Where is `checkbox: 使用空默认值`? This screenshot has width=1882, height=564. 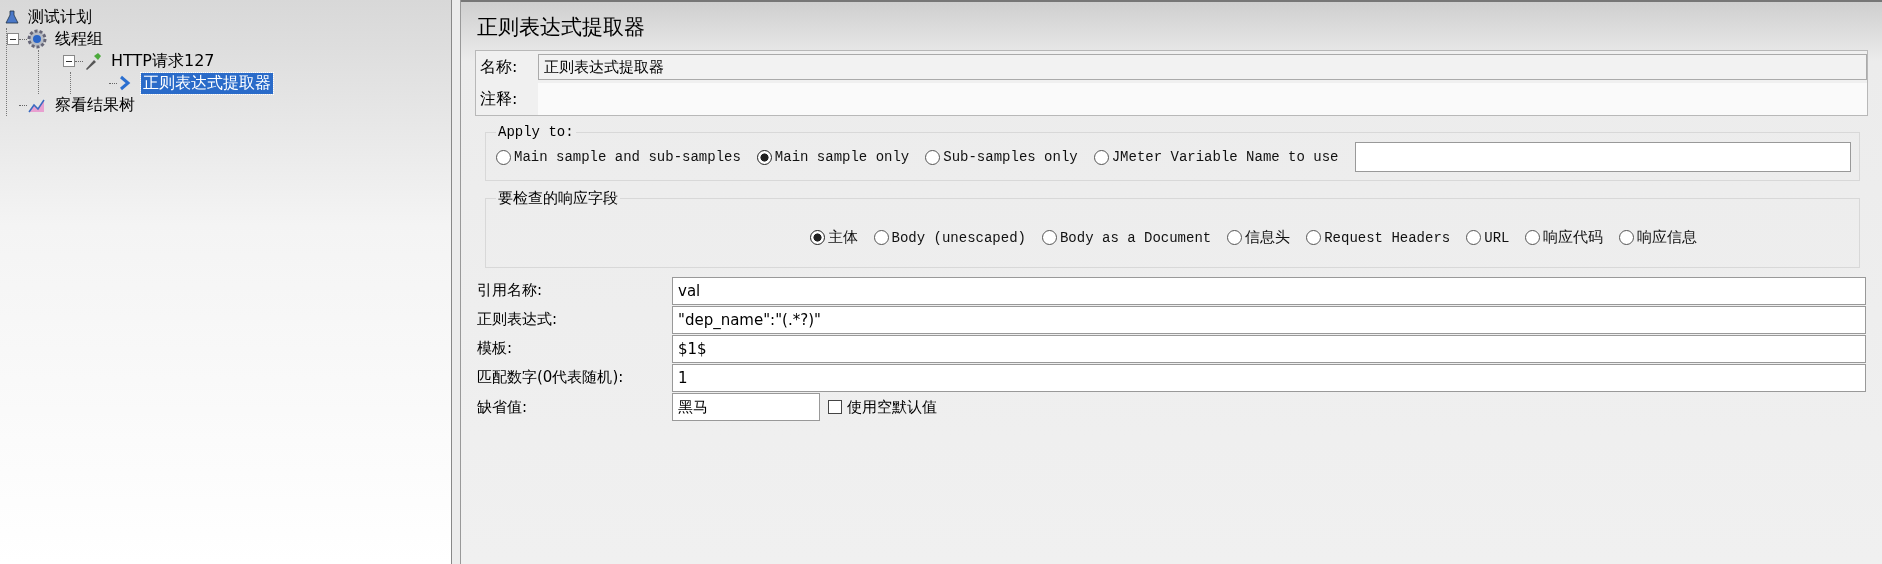
checkbox: 使用空默认值 is located at coordinates (882, 407).